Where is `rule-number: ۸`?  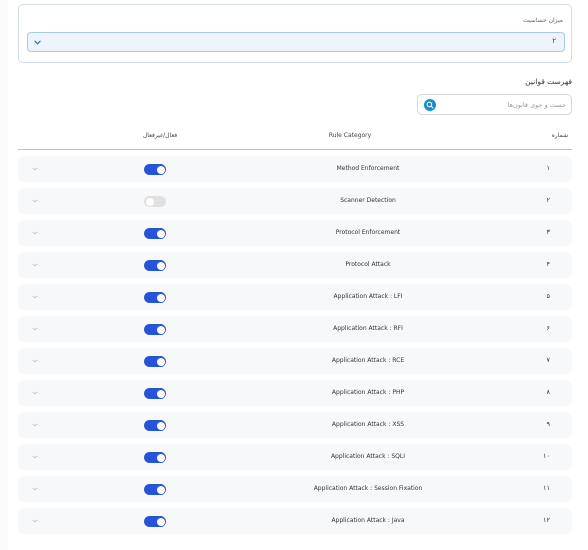
rule-number: ۸ is located at coordinates (548, 392).